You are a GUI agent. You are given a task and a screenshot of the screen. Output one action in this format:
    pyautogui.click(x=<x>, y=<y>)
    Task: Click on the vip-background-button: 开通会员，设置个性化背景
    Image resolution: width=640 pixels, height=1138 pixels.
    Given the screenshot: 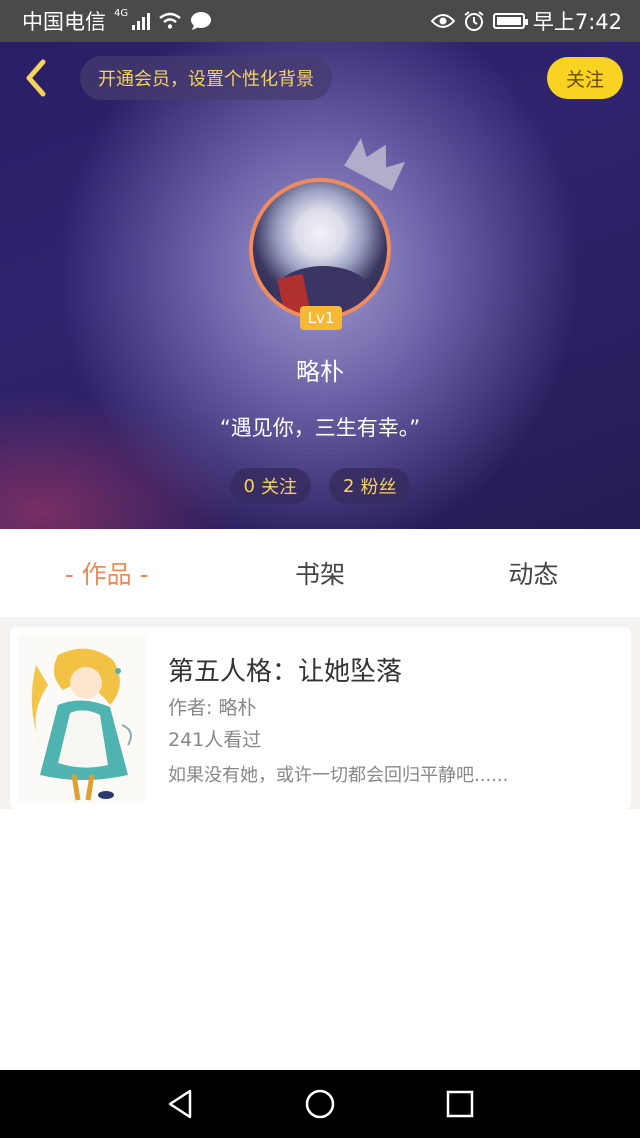 What is the action you would take?
    pyautogui.click(x=206, y=78)
    